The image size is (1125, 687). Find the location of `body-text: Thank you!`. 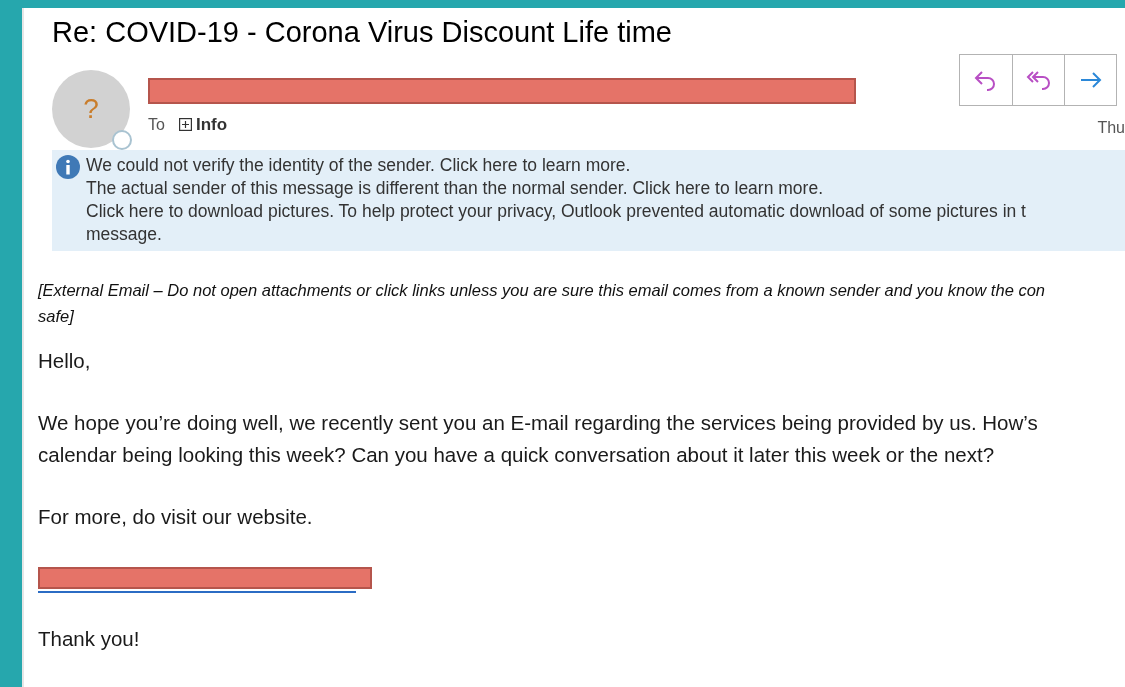

body-text: Thank you! is located at coordinates (89, 639).